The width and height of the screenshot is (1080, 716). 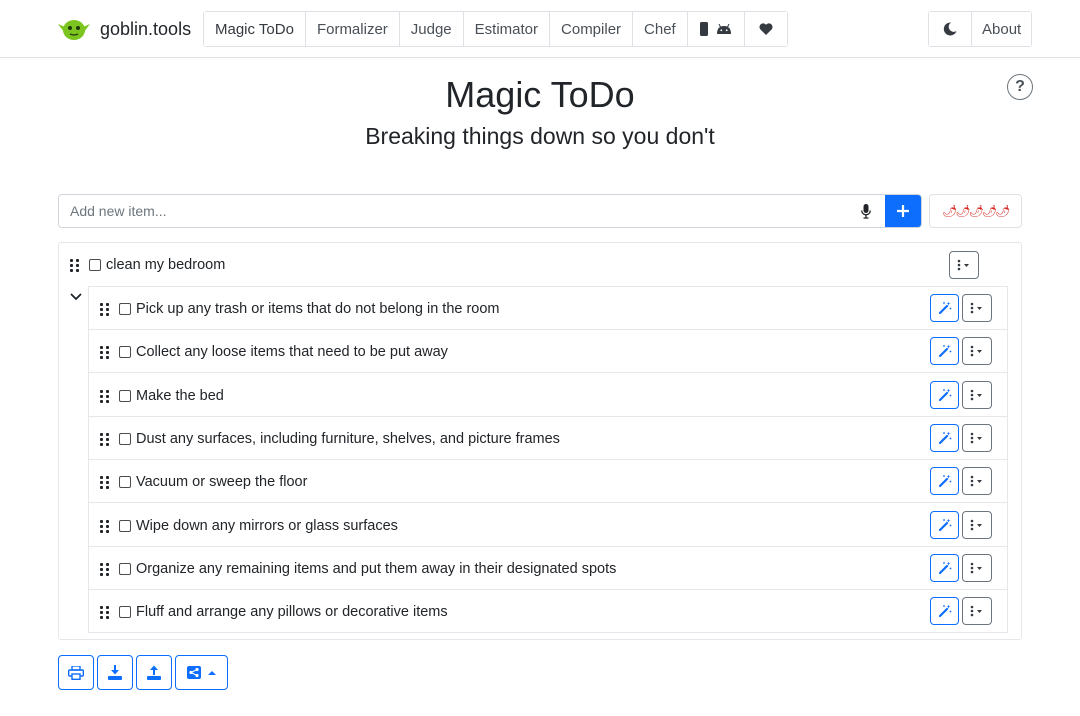 What do you see at coordinates (660, 29) in the screenshot?
I see `nav-chef: Chef` at bounding box center [660, 29].